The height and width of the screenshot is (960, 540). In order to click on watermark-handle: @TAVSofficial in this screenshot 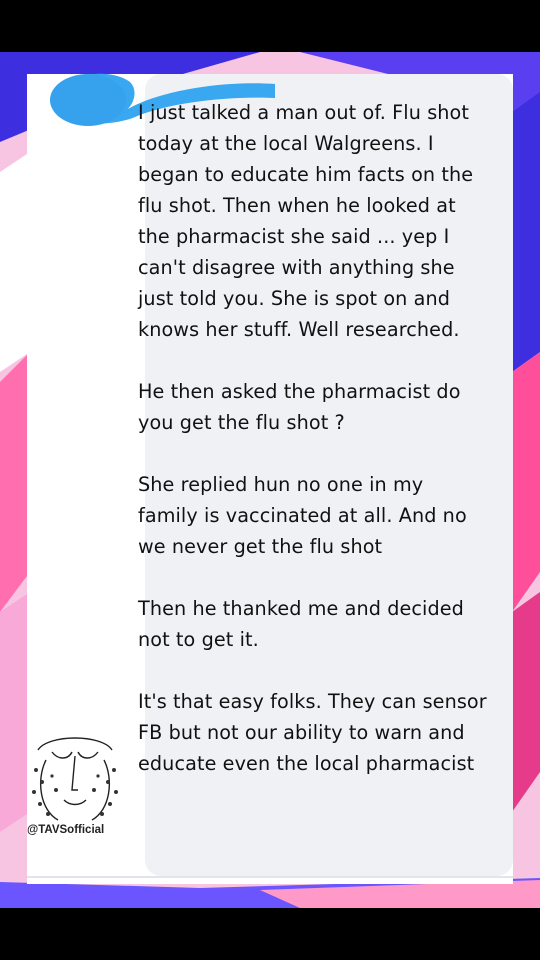, I will do `click(66, 830)`.